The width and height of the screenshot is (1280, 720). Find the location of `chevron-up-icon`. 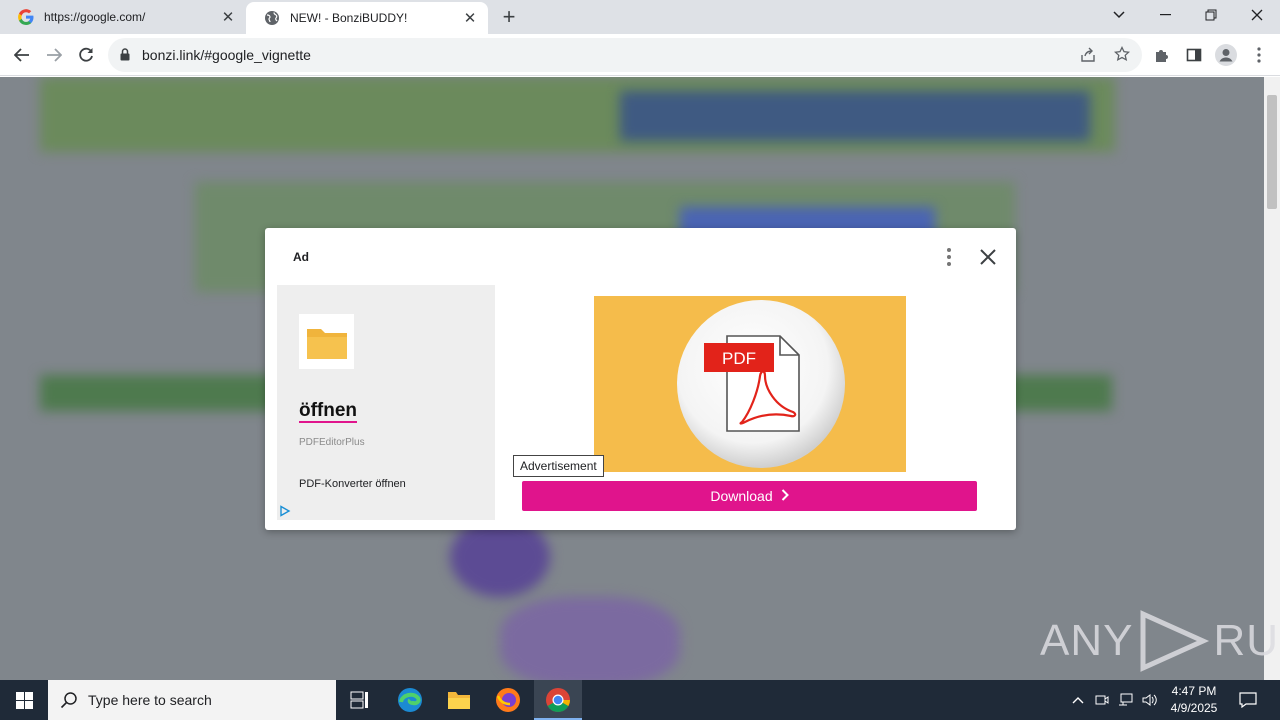

chevron-up-icon is located at coordinates (1078, 700).